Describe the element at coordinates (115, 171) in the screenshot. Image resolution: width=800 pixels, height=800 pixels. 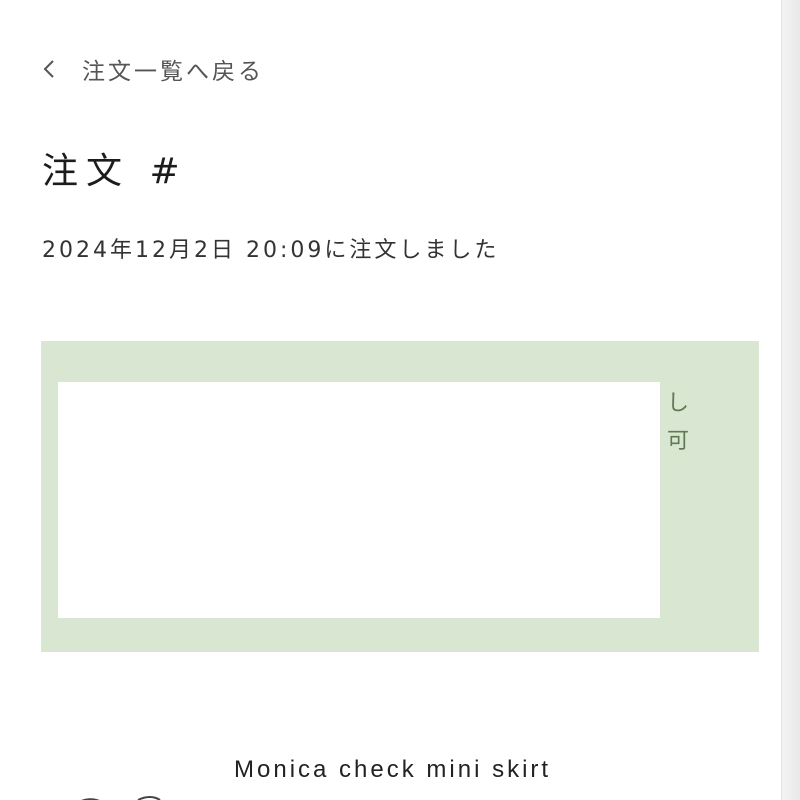
I see `page-title: 注文 #` at that location.